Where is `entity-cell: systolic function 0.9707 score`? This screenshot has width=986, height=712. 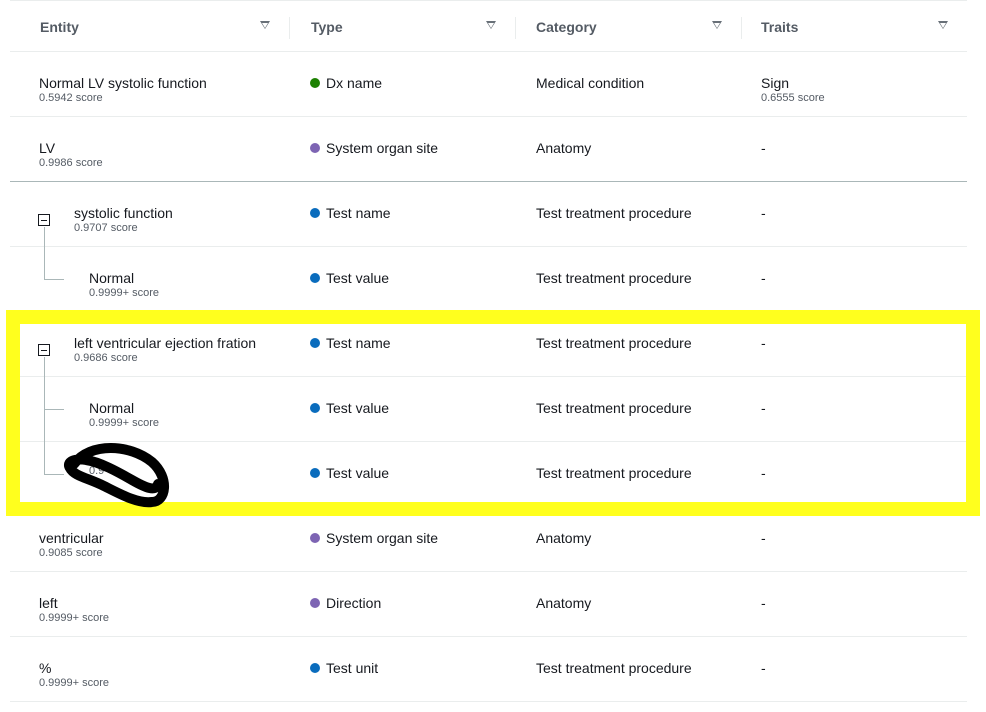 entity-cell: systolic function 0.9707 score is located at coordinates (123, 208).